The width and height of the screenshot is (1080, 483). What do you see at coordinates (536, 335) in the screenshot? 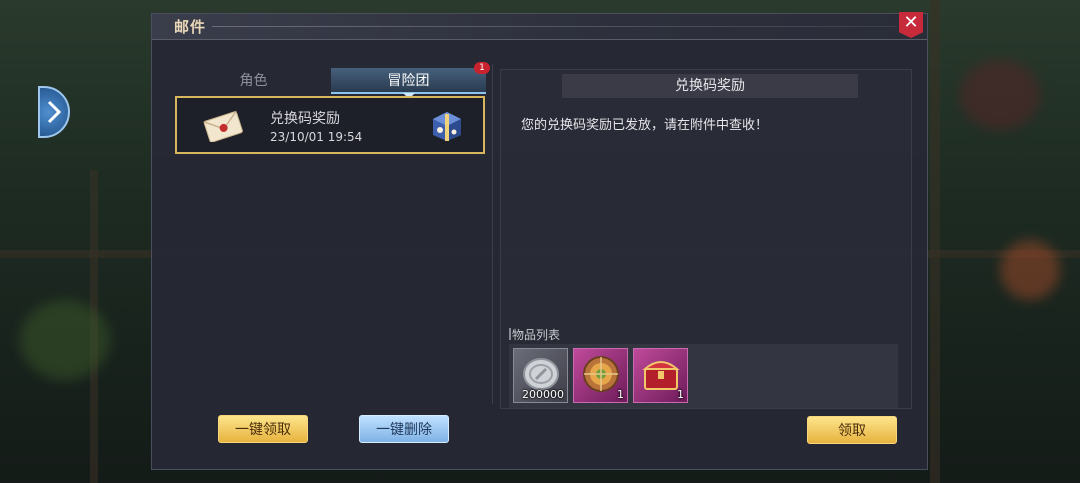
I see `items-list-label: 物品列表` at bounding box center [536, 335].